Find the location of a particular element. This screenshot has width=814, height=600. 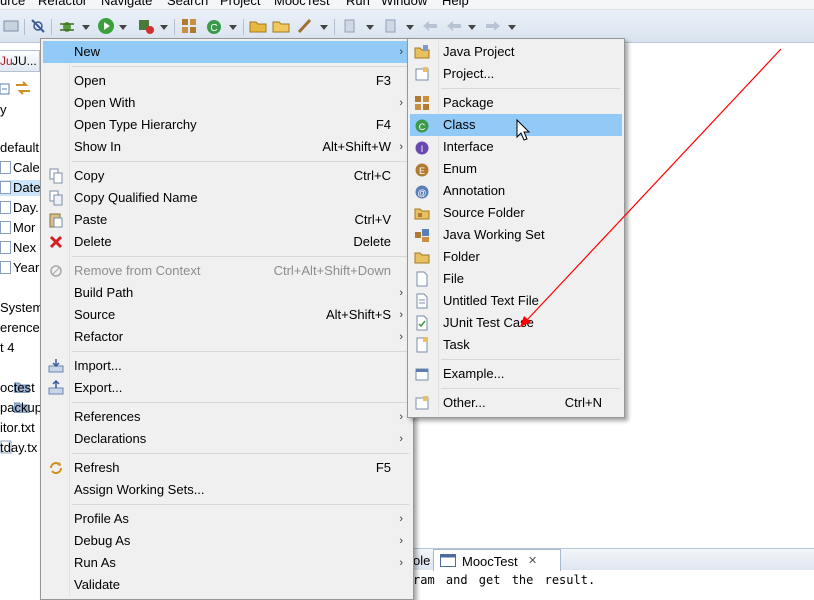

console-tab-partial: ole is located at coordinates (421, 560).